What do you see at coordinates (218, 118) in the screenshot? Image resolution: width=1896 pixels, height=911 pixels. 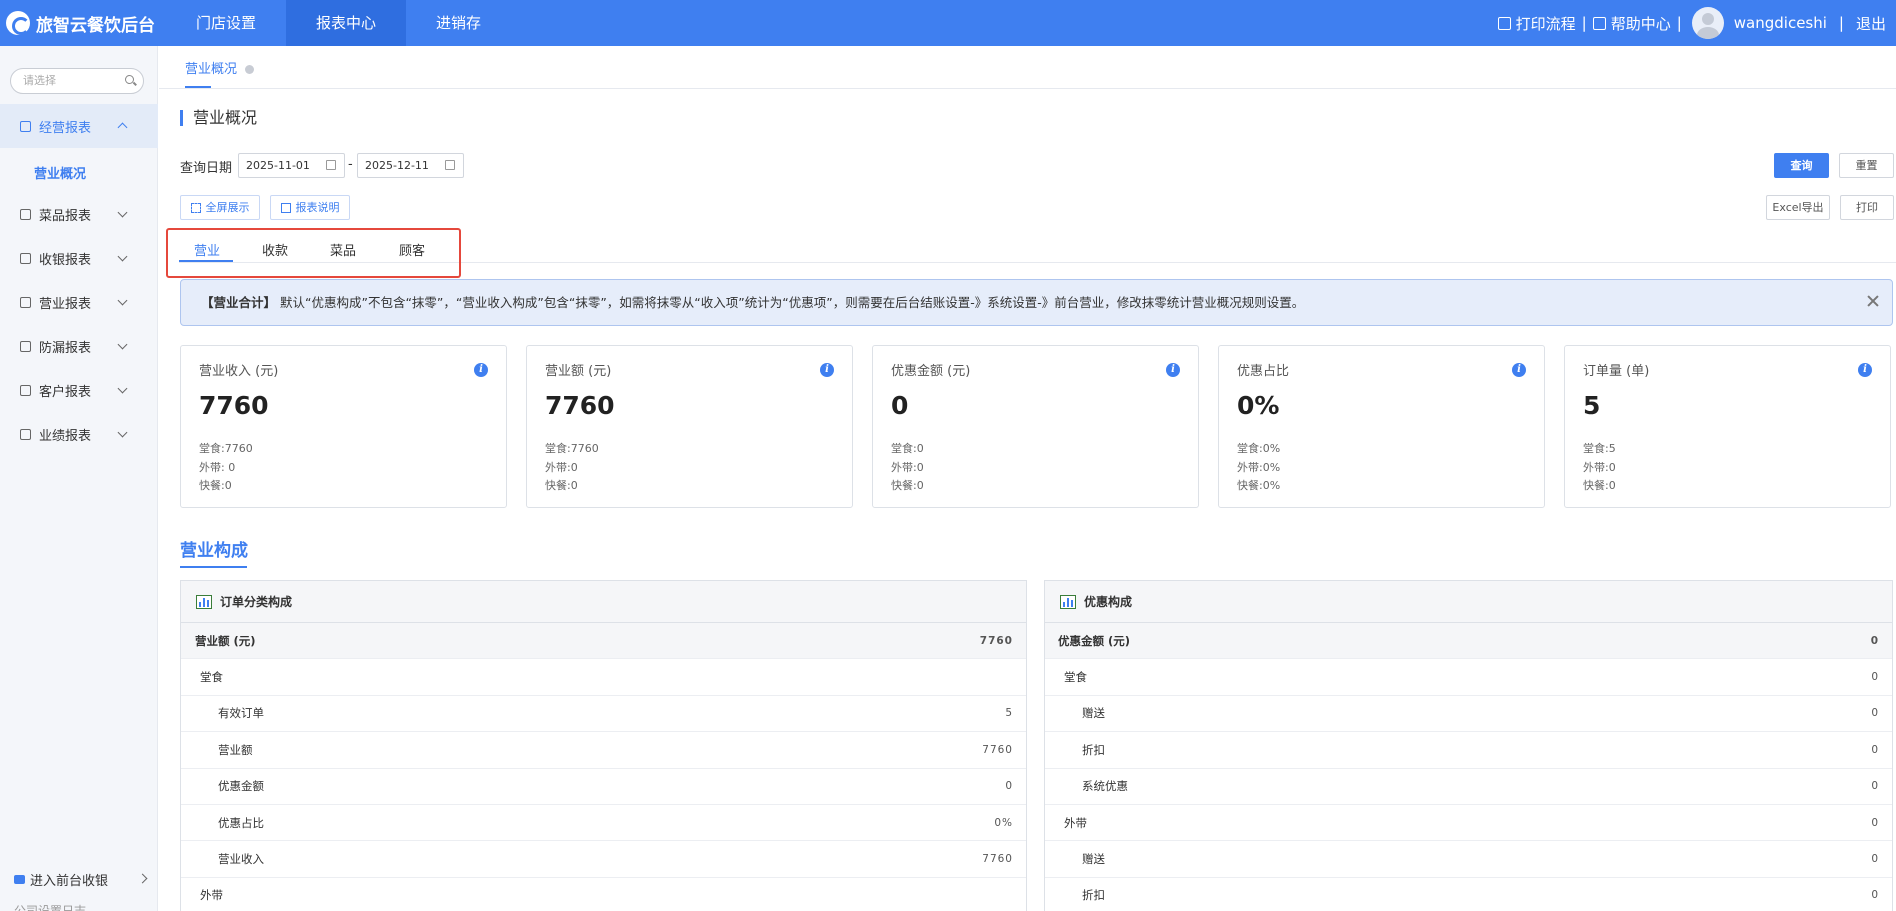 I see `page-title: 营业概况` at bounding box center [218, 118].